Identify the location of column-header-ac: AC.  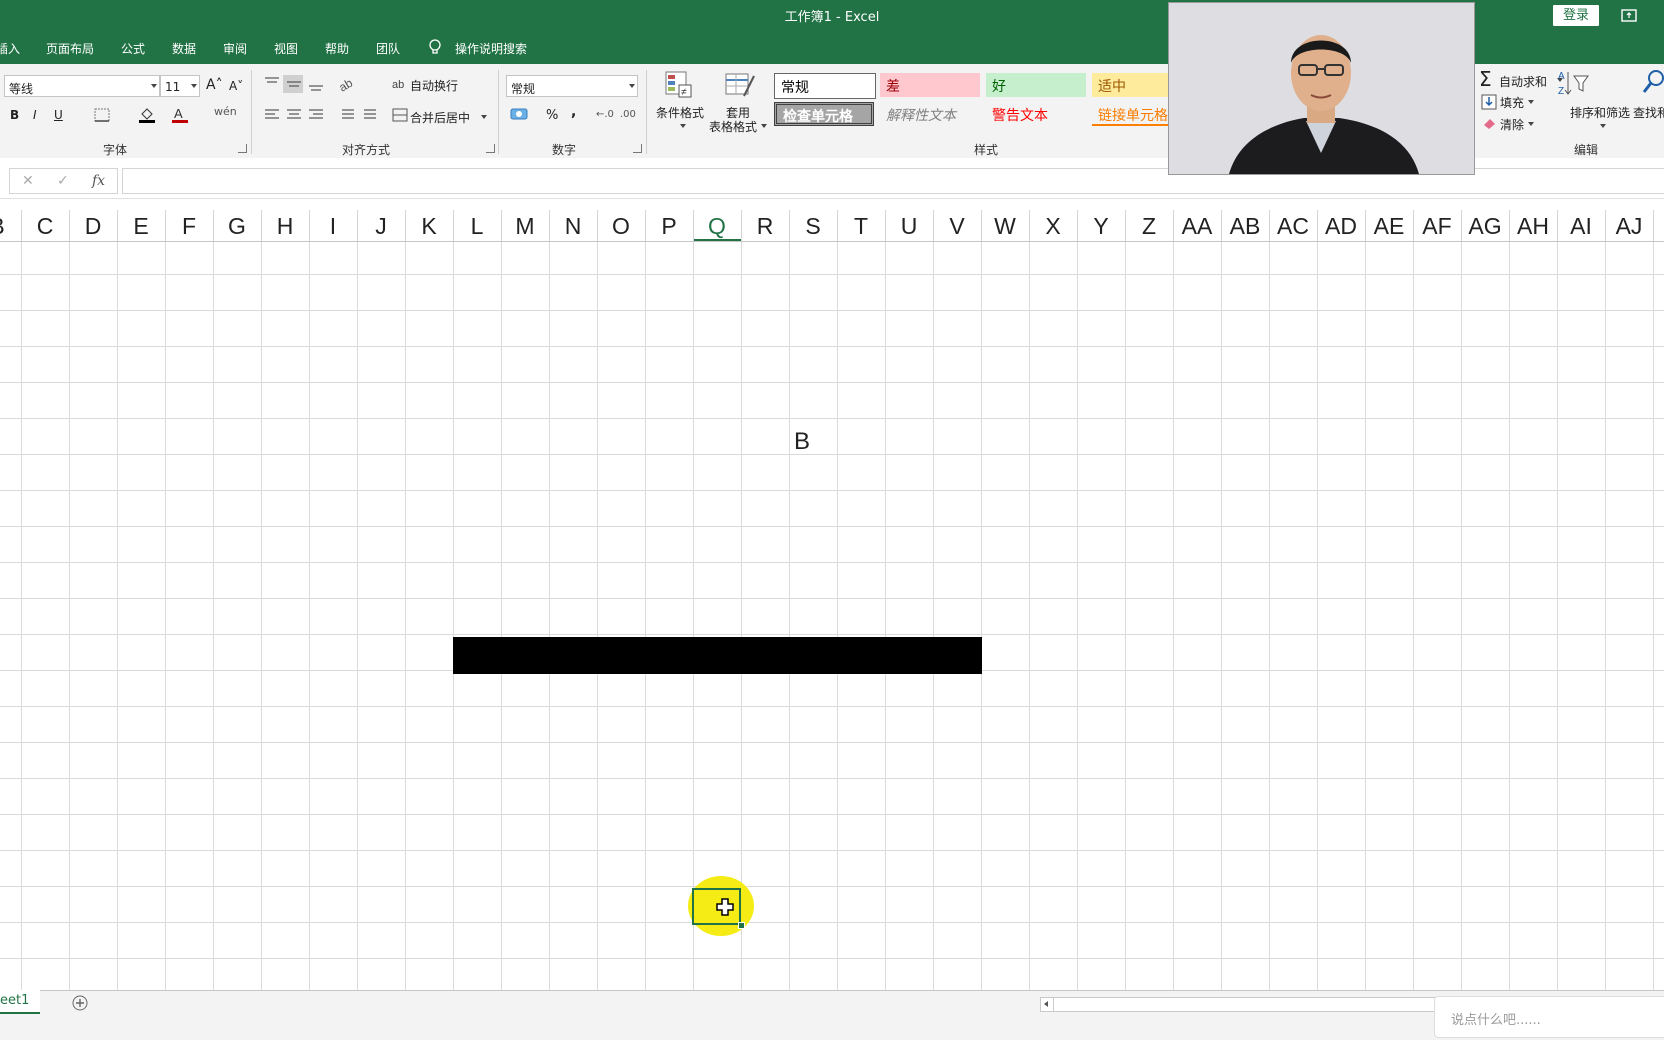
(1293, 226).